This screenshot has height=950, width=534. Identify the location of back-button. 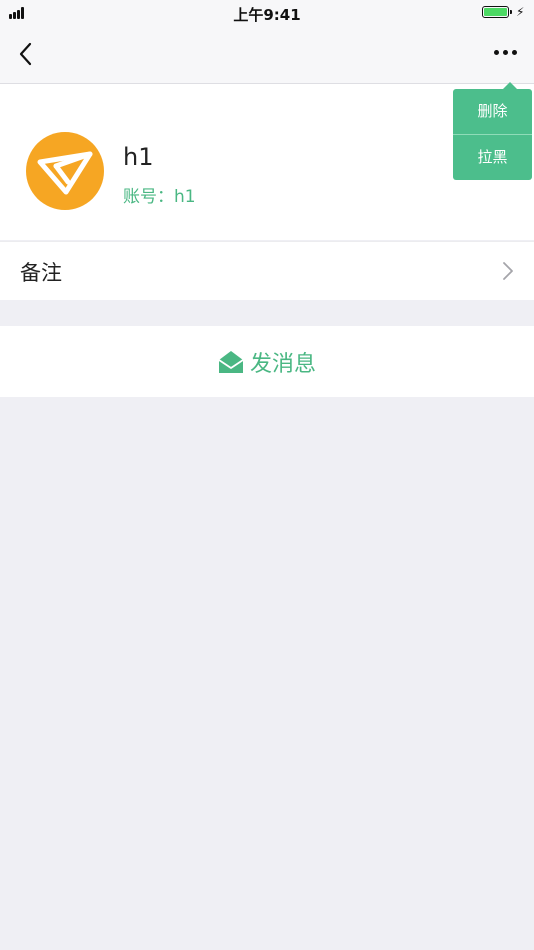
(27, 54).